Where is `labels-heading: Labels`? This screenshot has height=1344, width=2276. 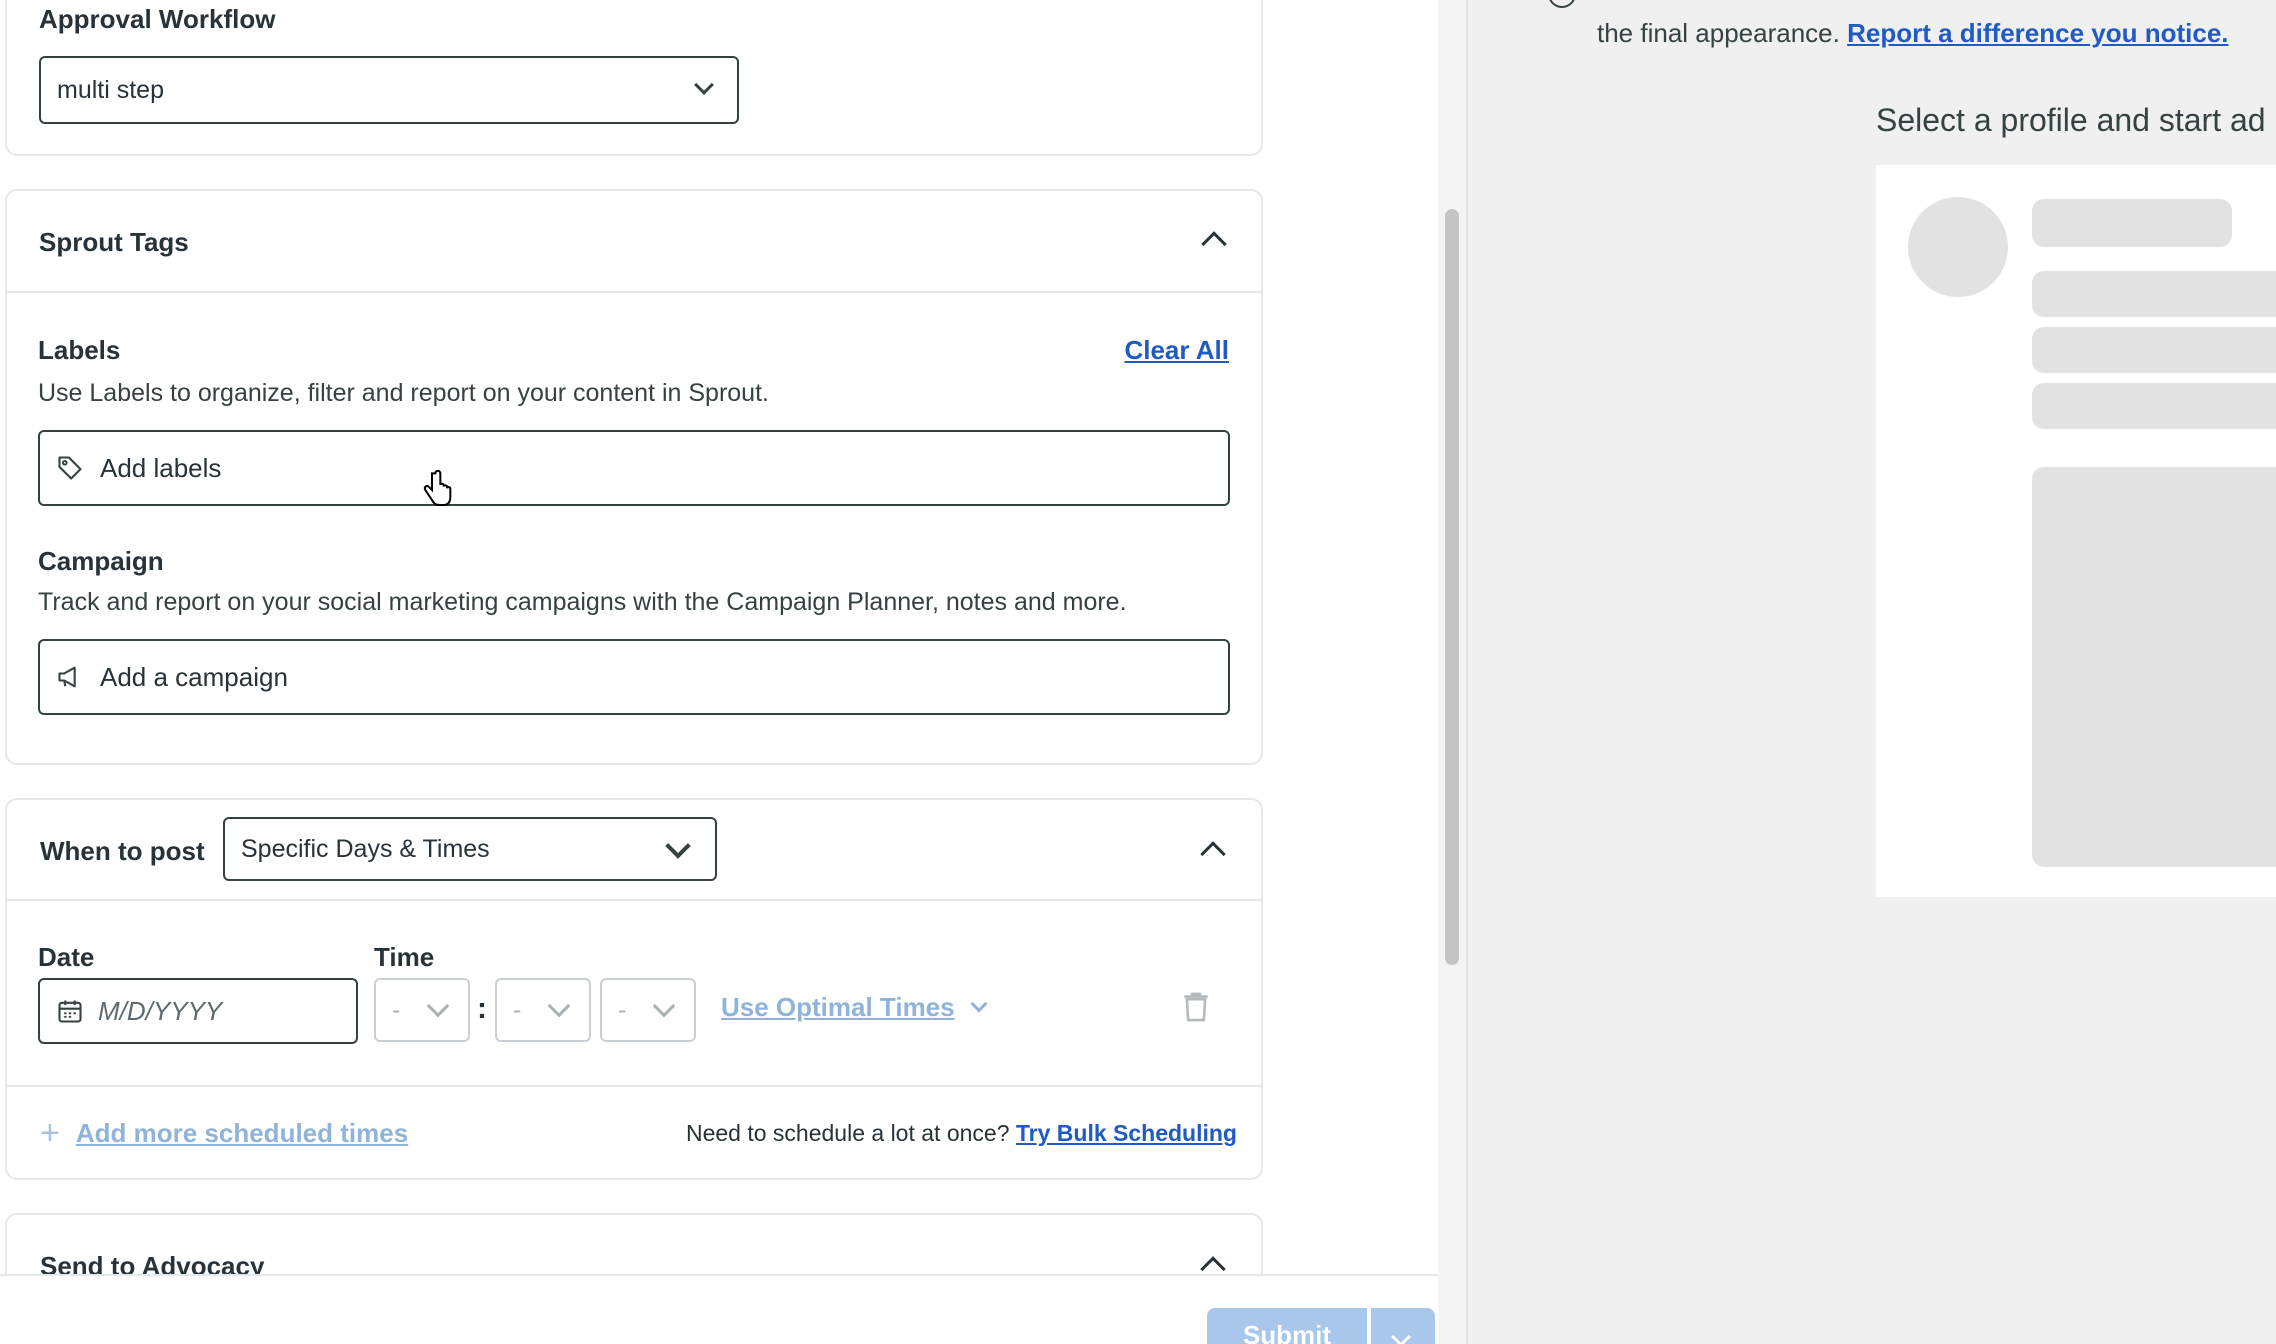 labels-heading: Labels is located at coordinates (79, 350).